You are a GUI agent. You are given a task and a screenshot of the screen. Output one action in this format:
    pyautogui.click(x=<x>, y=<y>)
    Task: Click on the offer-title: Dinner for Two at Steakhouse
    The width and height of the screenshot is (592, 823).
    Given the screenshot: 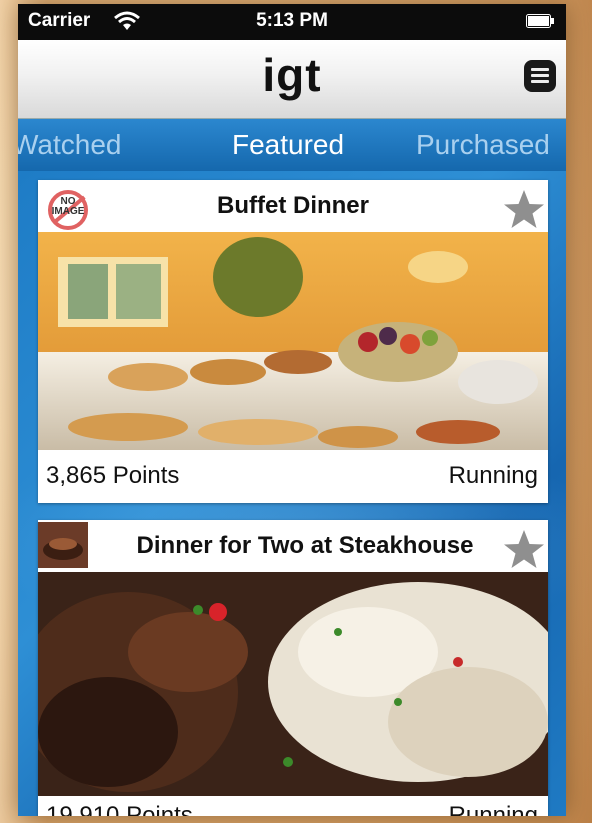 What is the action you would take?
    pyautogui.click(x=305, y=545)
    